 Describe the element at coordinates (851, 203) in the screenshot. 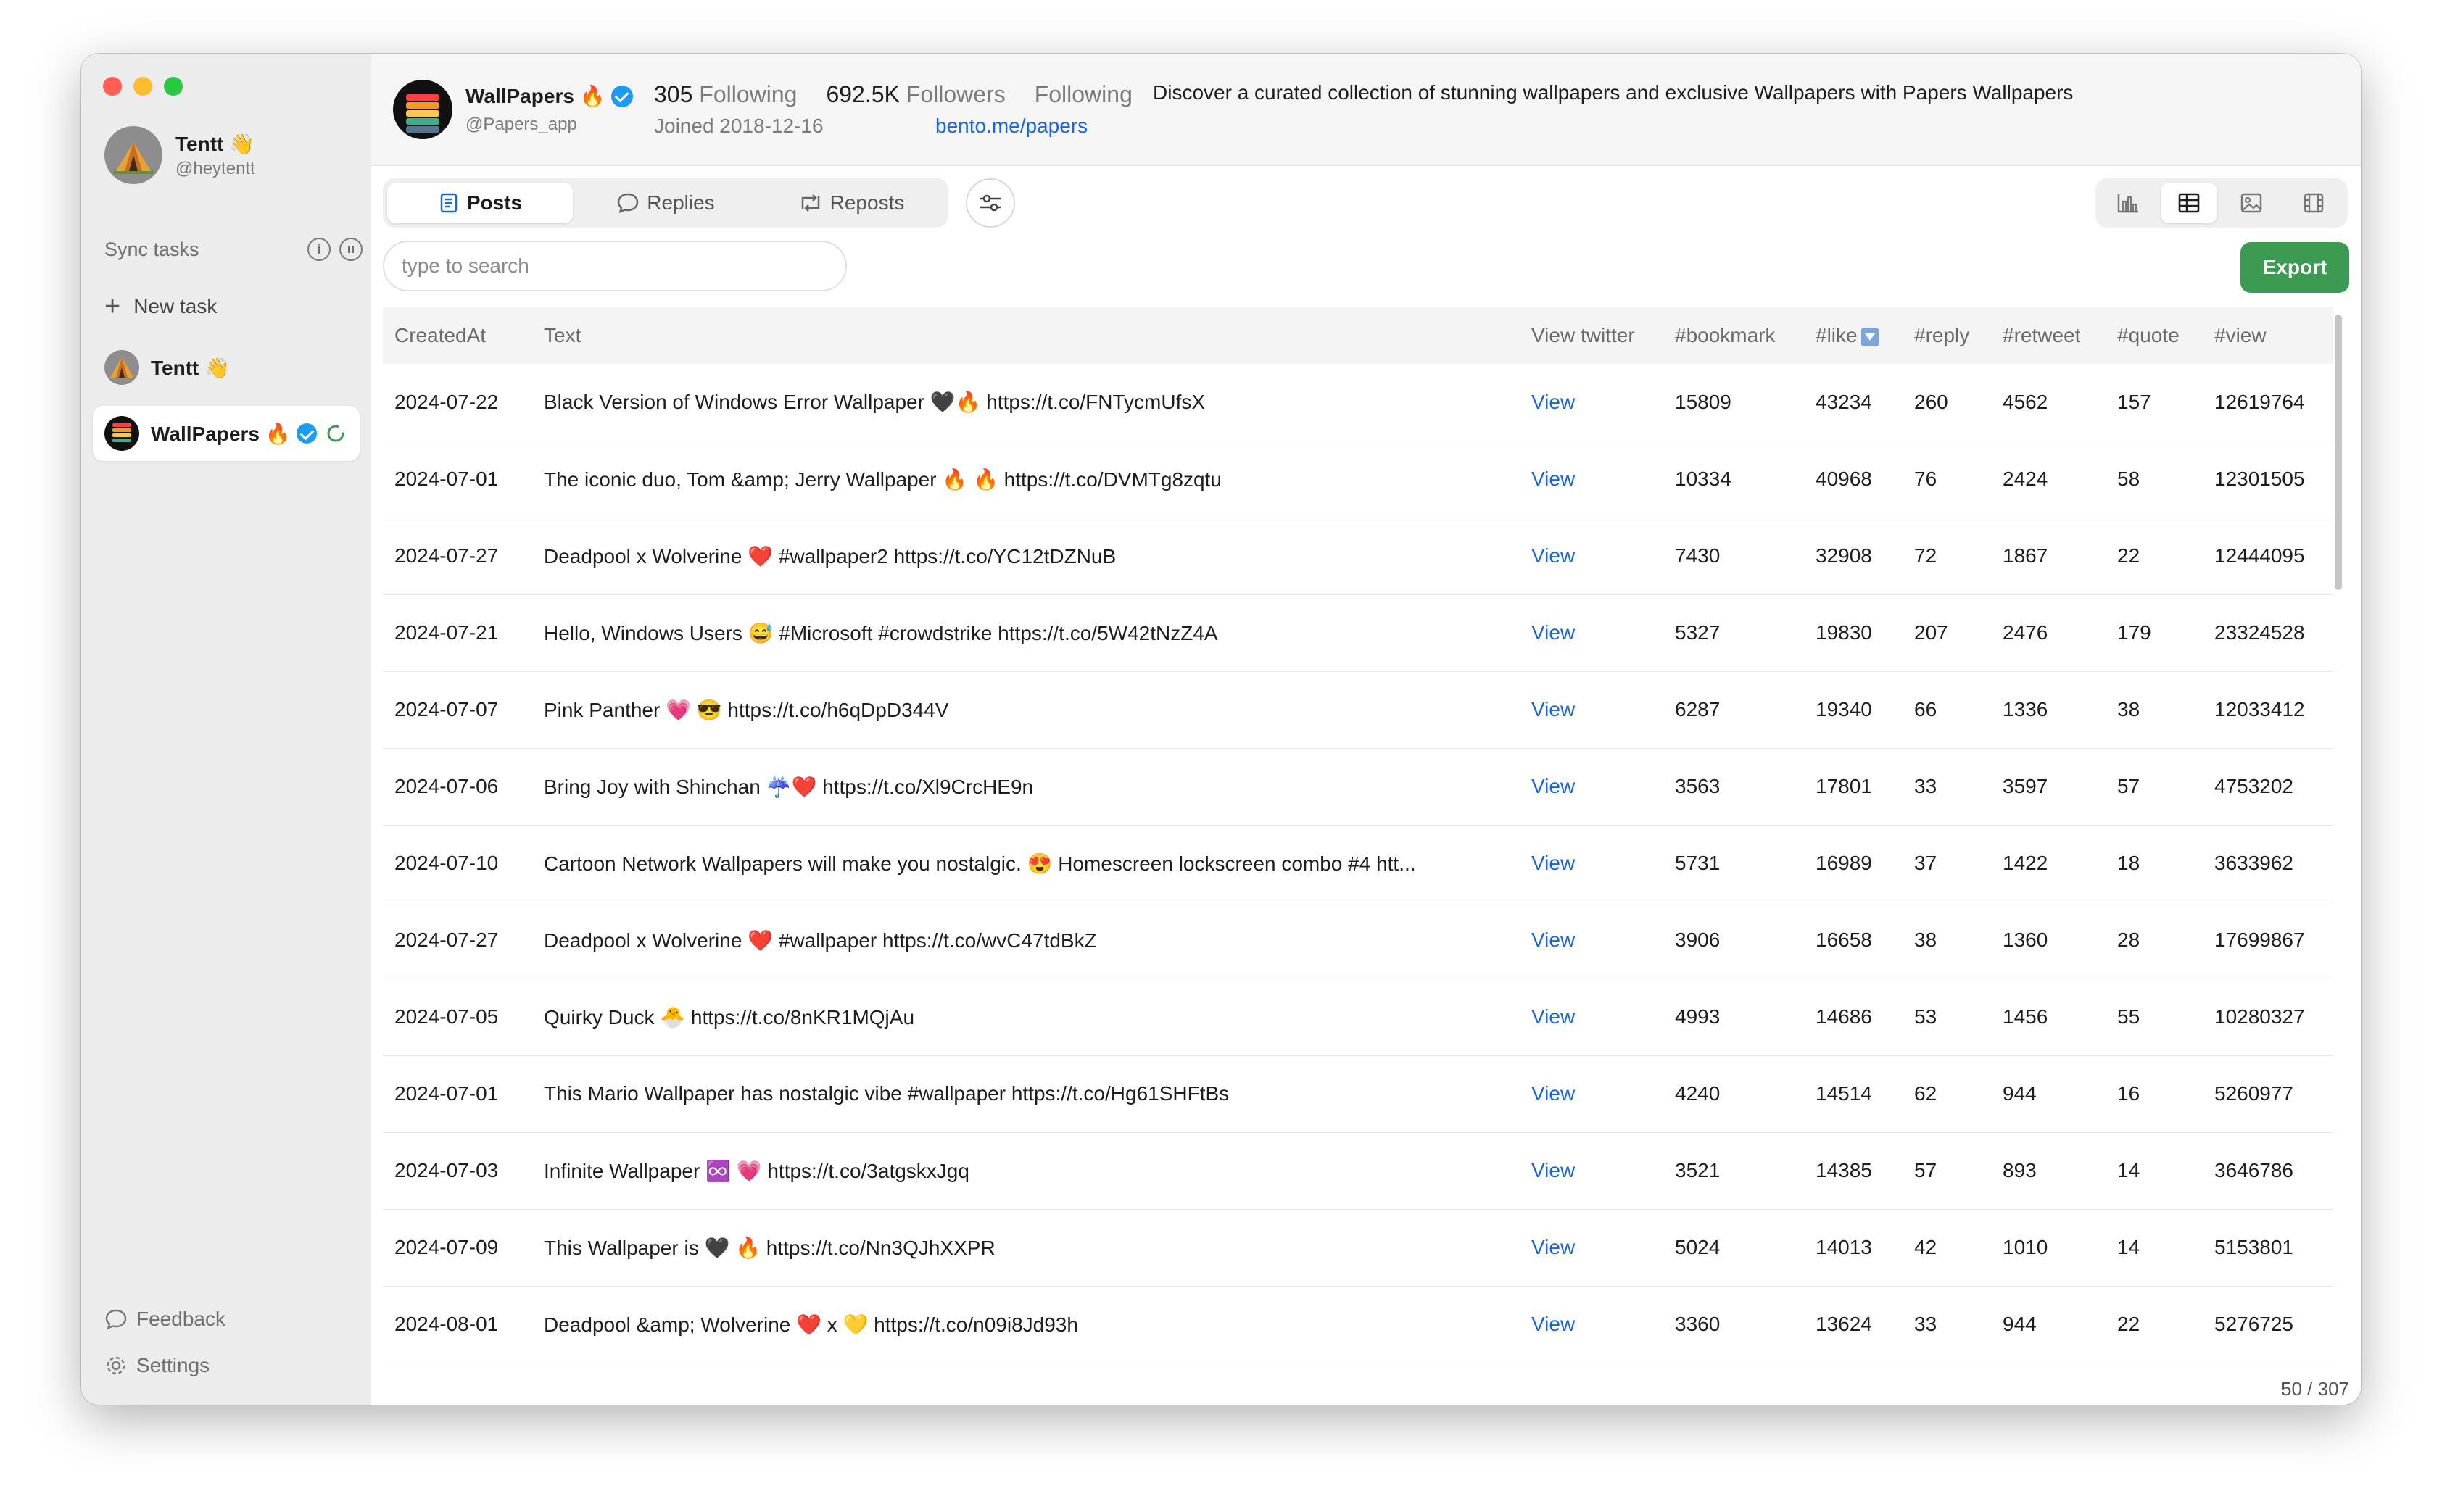

I see `tab-reposts: Reposts` at that location.